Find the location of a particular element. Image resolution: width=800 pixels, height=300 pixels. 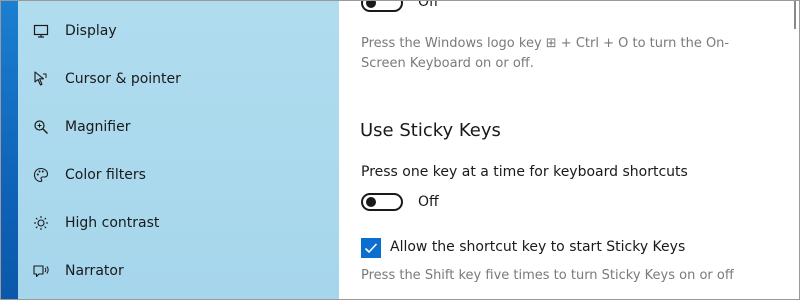

sidebar-item-cursor-pointer: Cursor & pointer is located at coordinates (178, 79).